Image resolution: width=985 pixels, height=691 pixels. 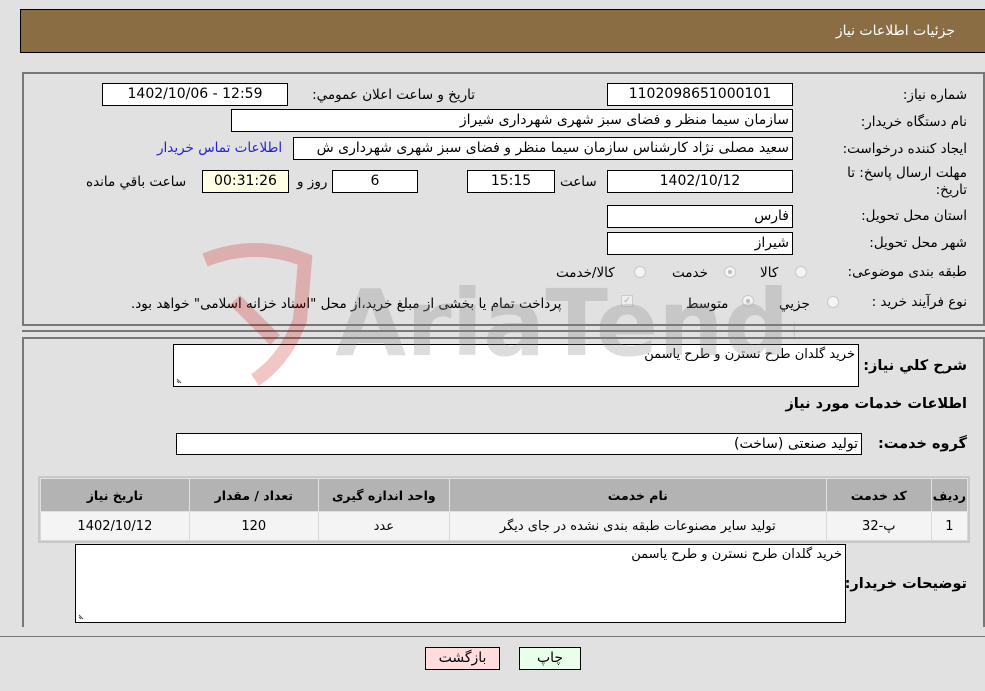 What do you see at coordinates (253, 495) in the screenshot?
I see `col-header-quantity: تعداد / مقدار` at bounding box center [253, 495].